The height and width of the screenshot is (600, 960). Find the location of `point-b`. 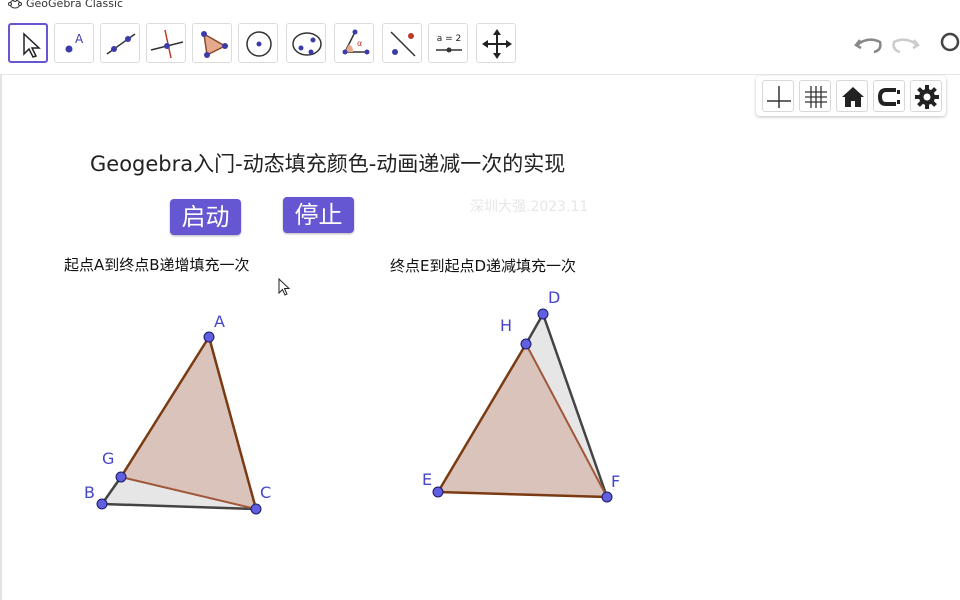

point-b is located at coordinates (102, 504).